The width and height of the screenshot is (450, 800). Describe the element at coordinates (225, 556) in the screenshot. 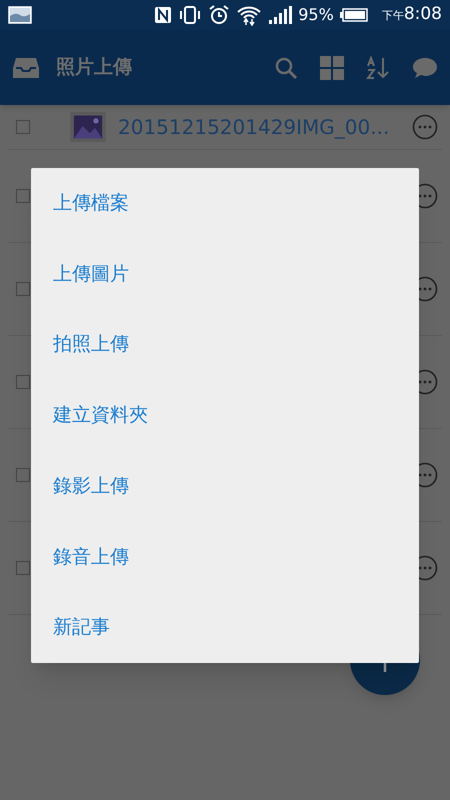

I see `menu-item: 錄音上傳` at that location.